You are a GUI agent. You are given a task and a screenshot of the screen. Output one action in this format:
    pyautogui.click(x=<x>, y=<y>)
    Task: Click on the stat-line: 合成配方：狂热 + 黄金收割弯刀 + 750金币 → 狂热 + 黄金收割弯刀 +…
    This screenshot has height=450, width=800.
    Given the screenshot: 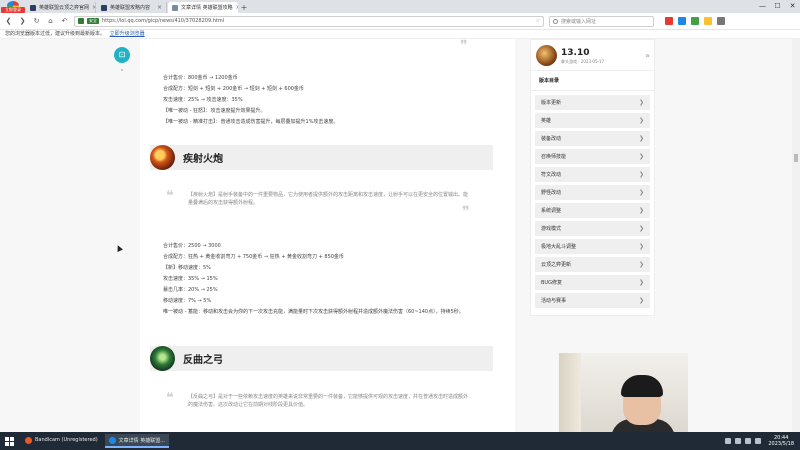 What is the action you would take?
    pyautogui.click(x=253, y=257)
    